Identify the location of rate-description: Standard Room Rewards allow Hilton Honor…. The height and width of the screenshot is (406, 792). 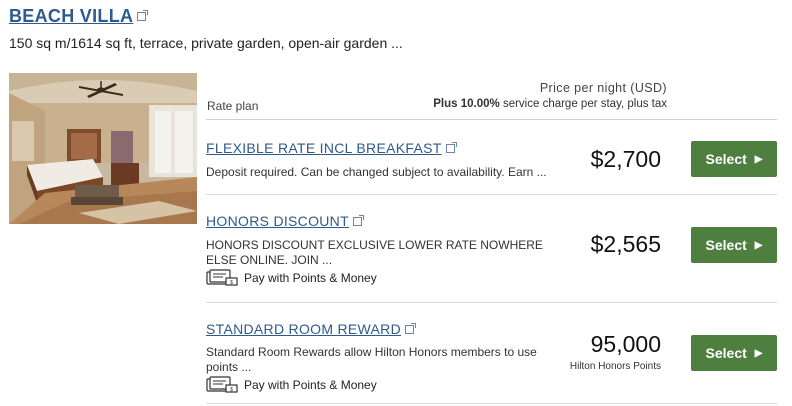
(371, 359).